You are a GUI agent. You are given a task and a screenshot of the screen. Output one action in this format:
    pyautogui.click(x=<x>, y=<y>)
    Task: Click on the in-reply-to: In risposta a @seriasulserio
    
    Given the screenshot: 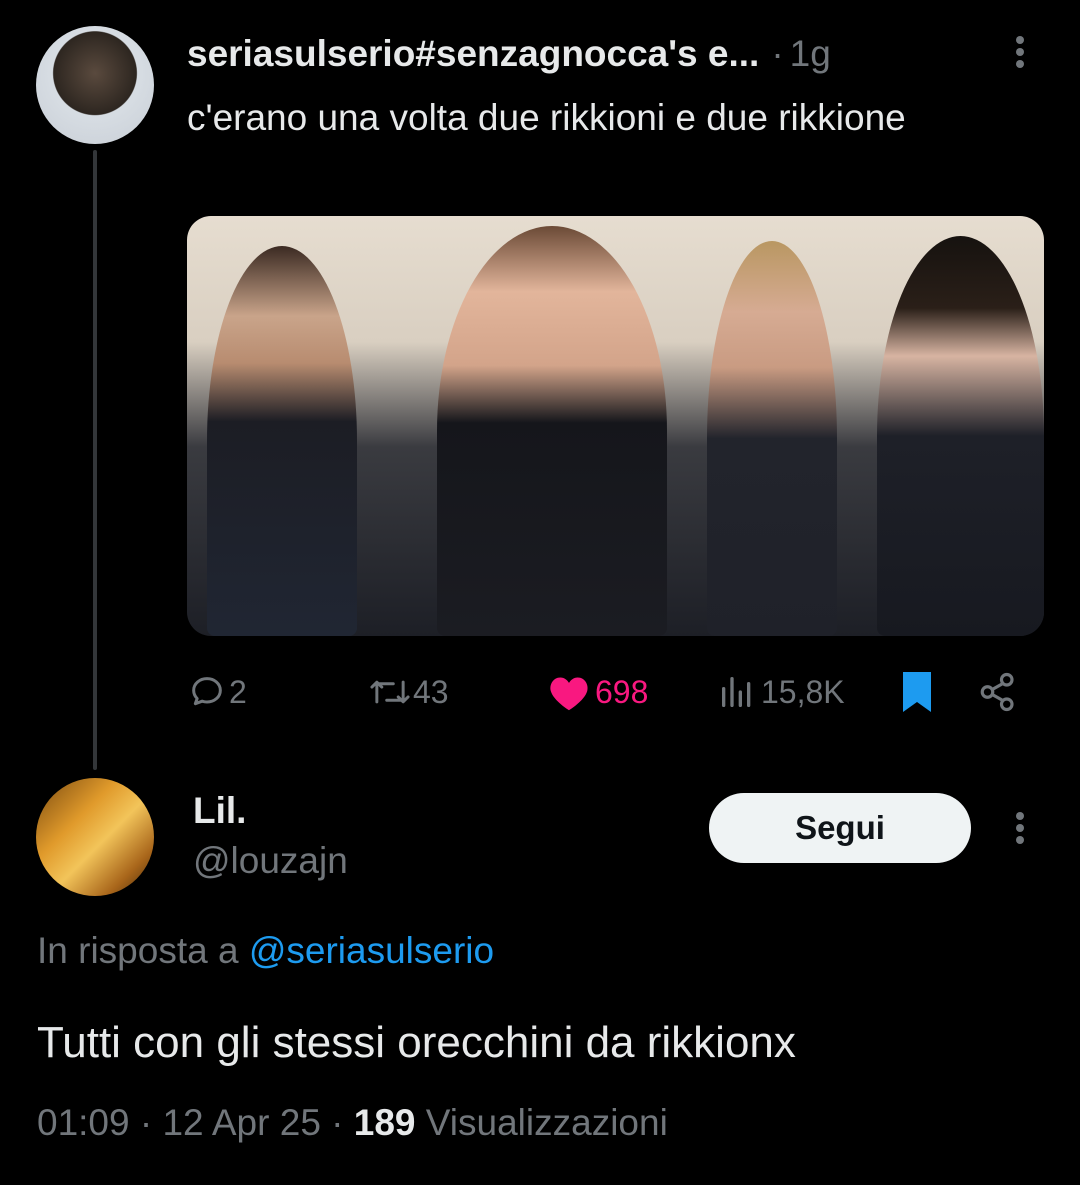 What is the action you would take?
    pyautogui.click(x=265, y=951)
    